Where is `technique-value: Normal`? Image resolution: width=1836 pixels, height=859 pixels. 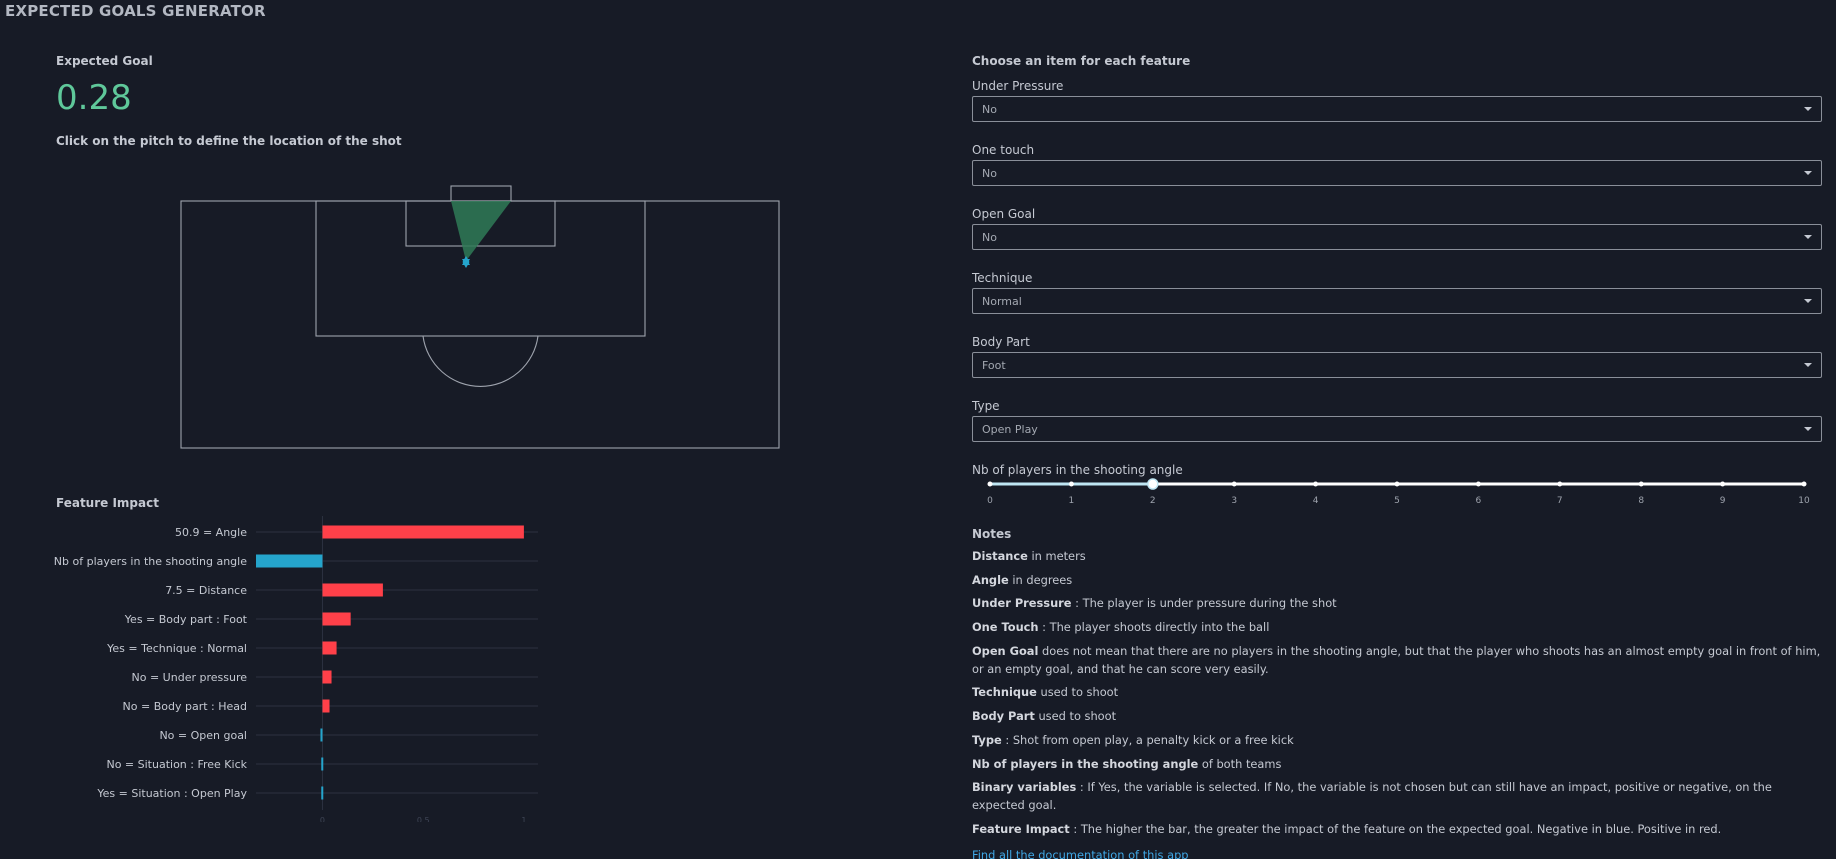
technique-value: Normal is located at coordinates (1002, 301).